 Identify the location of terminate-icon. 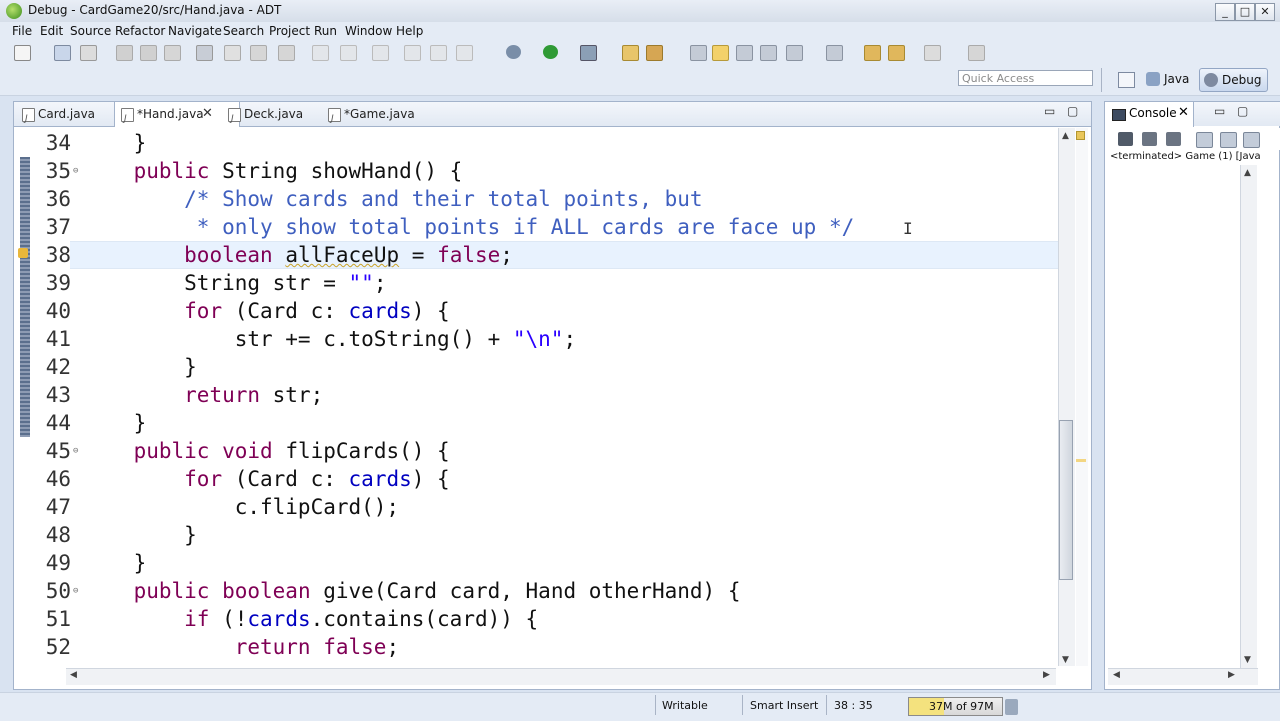
(380, 53).